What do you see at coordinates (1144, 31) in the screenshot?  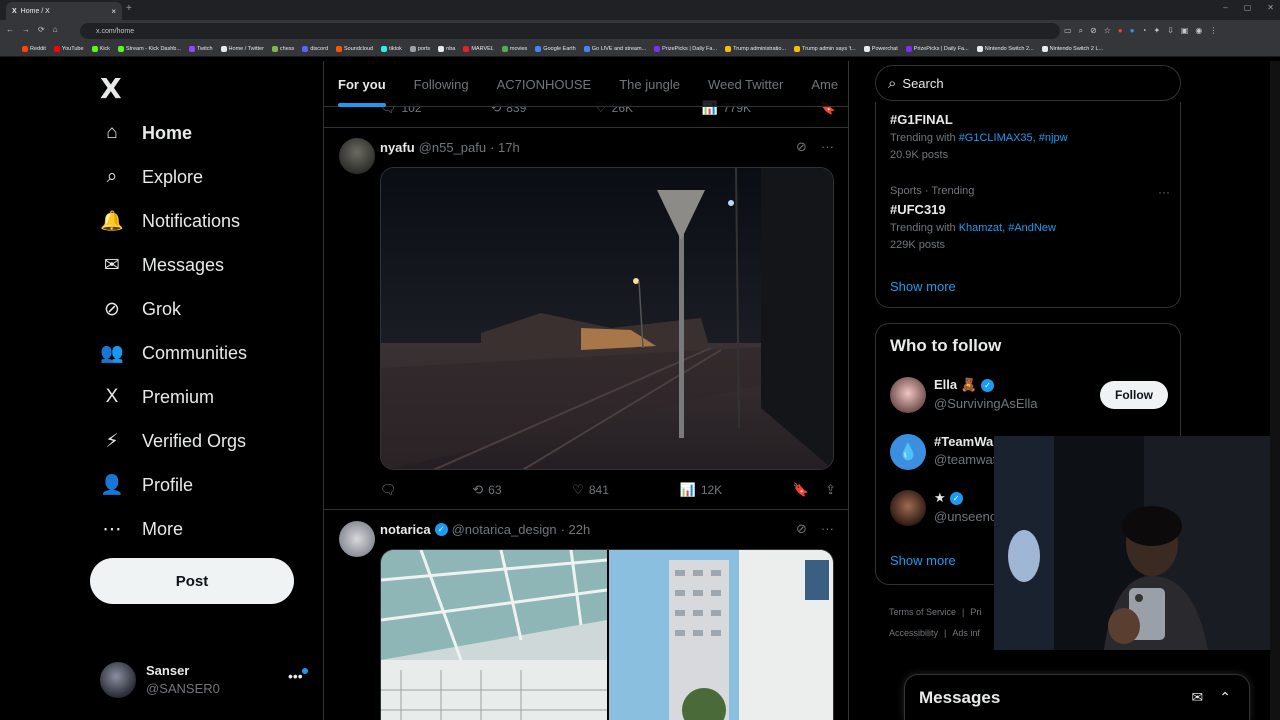 I see `extension-c-icon: ◔` at bounding box center [1144, 31].